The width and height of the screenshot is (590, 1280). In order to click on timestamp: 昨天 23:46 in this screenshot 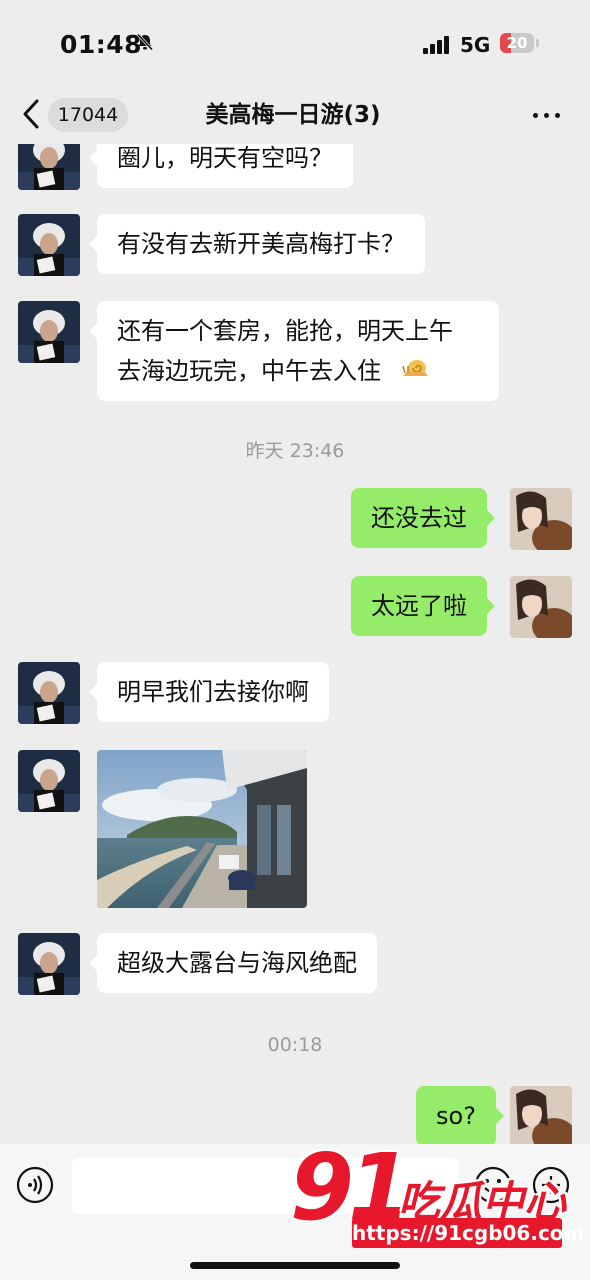, I will do `click(295, 451)`.